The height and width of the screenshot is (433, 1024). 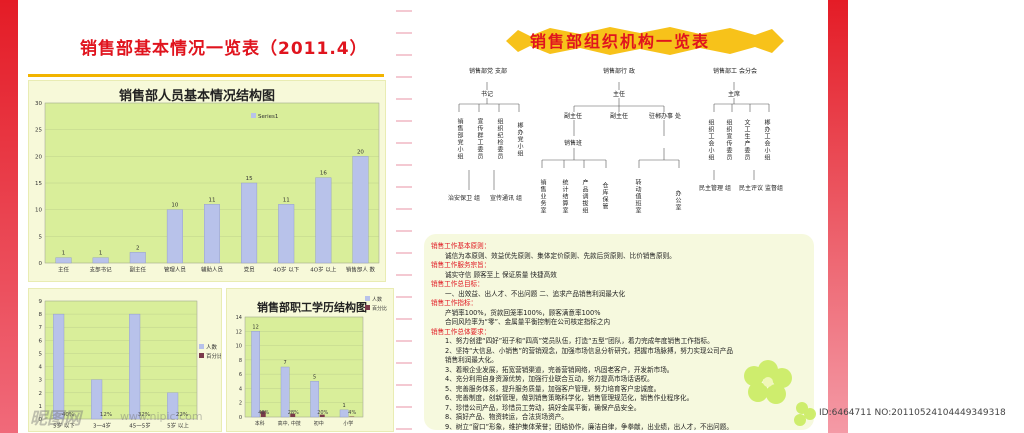 What do you see at coordinates (289, 423) in the screenshot?
I see `x-tick-label: 高中, 中技` at bounding box center [289, 423].